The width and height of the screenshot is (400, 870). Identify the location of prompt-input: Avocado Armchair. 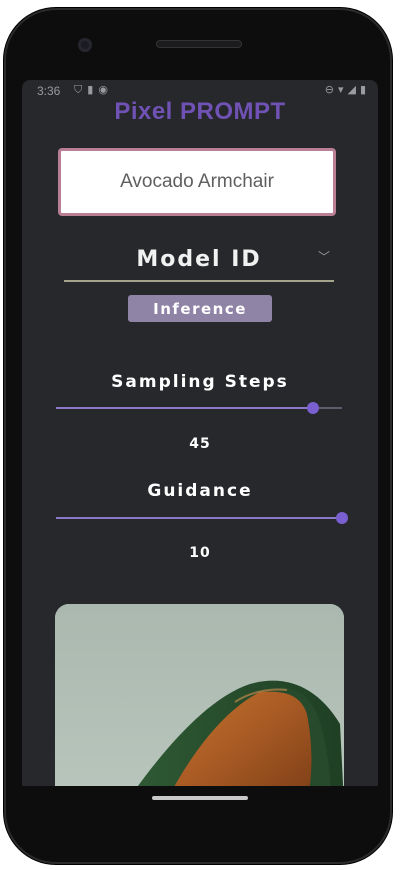
(197, 182).